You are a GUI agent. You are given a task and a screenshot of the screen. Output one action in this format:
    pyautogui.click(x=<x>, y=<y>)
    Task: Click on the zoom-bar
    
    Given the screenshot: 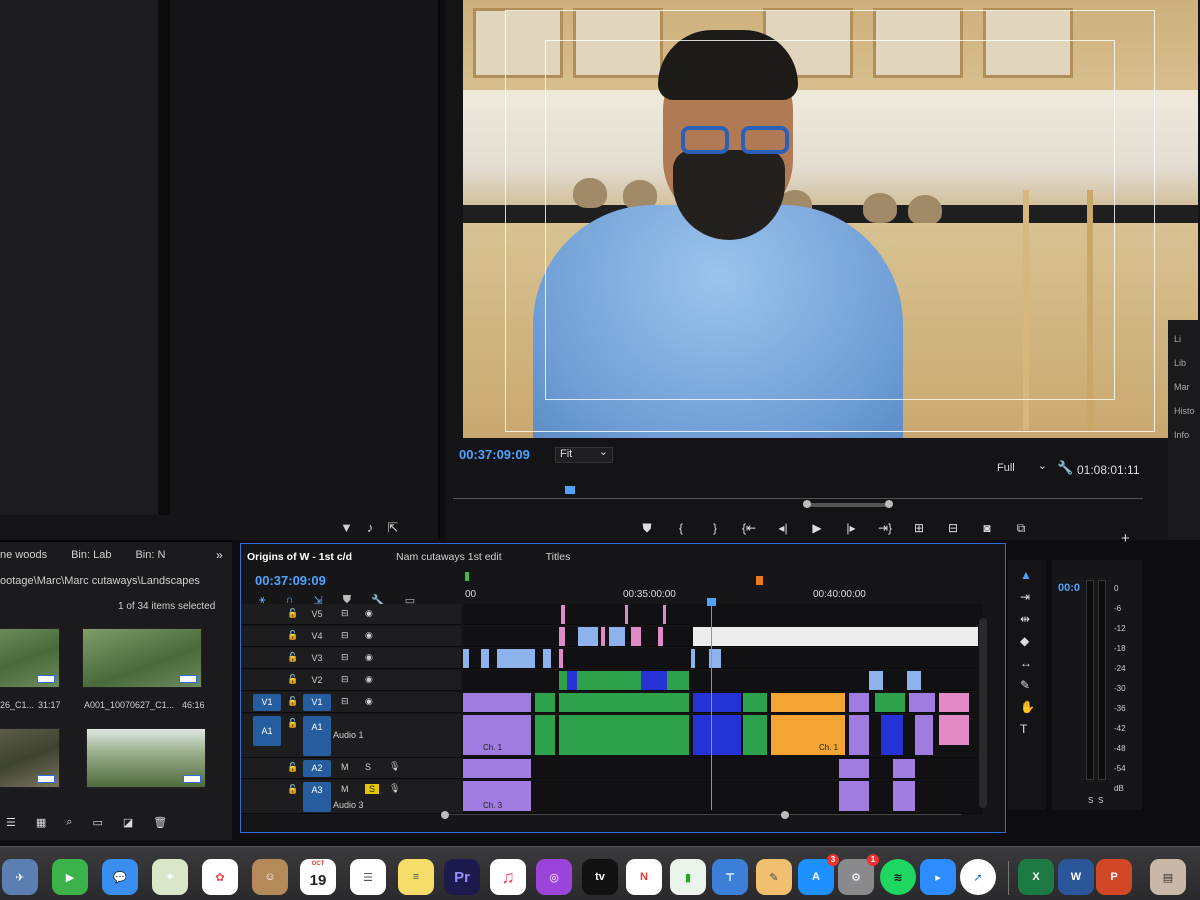 What is the action you would take?
    pyautogui.click(x=845, y=505)
    